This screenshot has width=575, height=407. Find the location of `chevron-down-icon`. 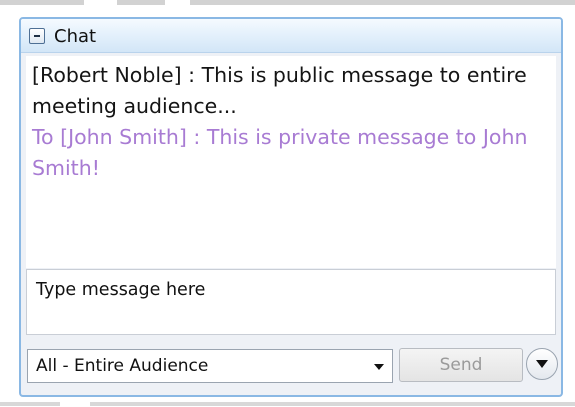

chevron-down-icon is located at coordinates (542, 364).